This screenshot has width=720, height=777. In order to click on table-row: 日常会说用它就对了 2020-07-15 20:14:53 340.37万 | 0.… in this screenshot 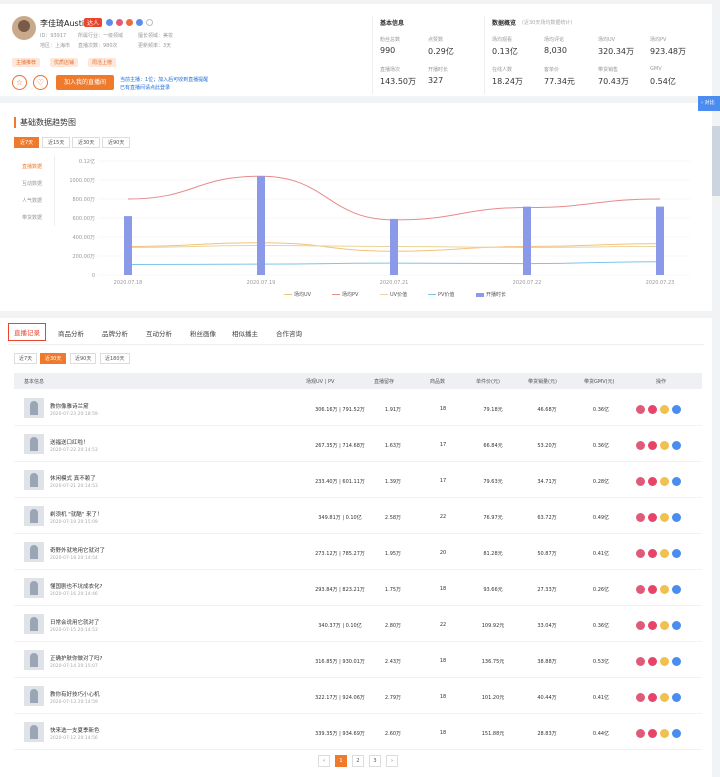, I will do `click(358, 624)`.